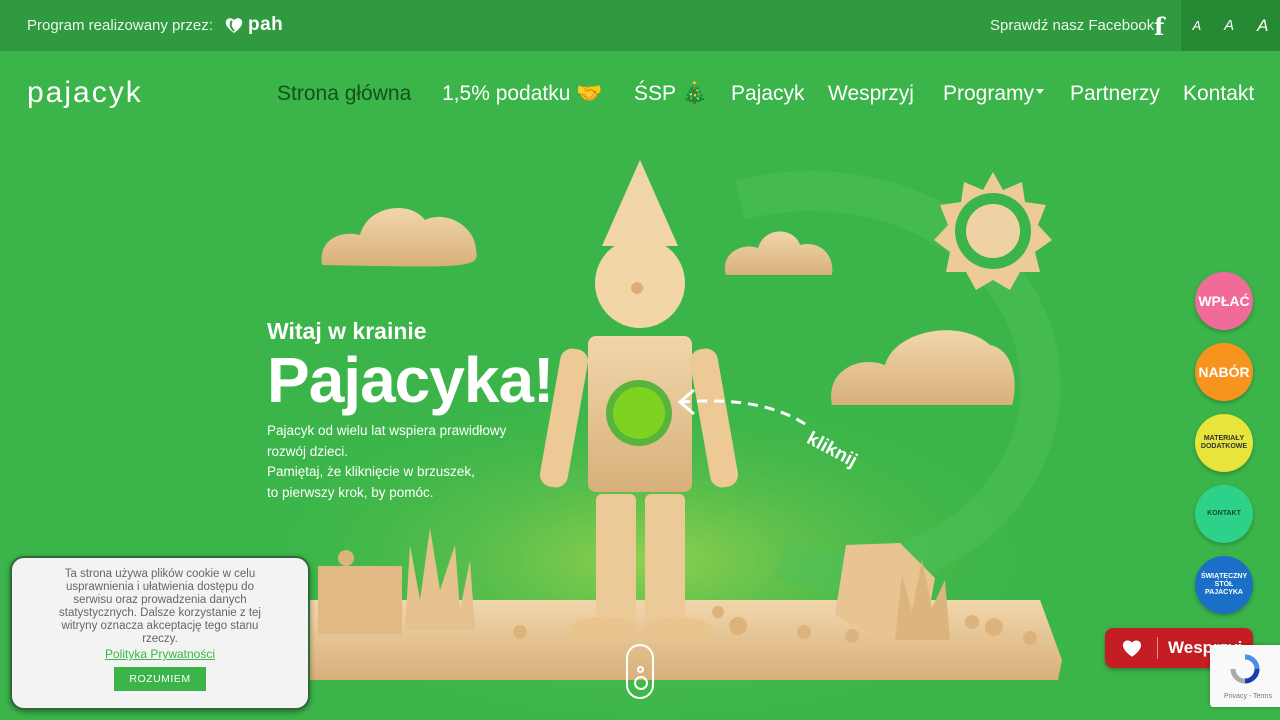 This screenshot has width=1280, height=720. Describe the element at coordinates (410, 380) in the screenshot. I see `hero-title: Pajacyka!` at that location.